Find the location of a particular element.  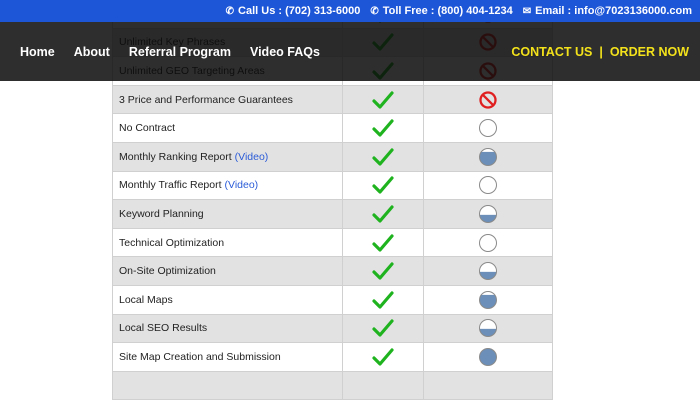

contact-us-button: CONTACT US is located at coordinates (551, 52).